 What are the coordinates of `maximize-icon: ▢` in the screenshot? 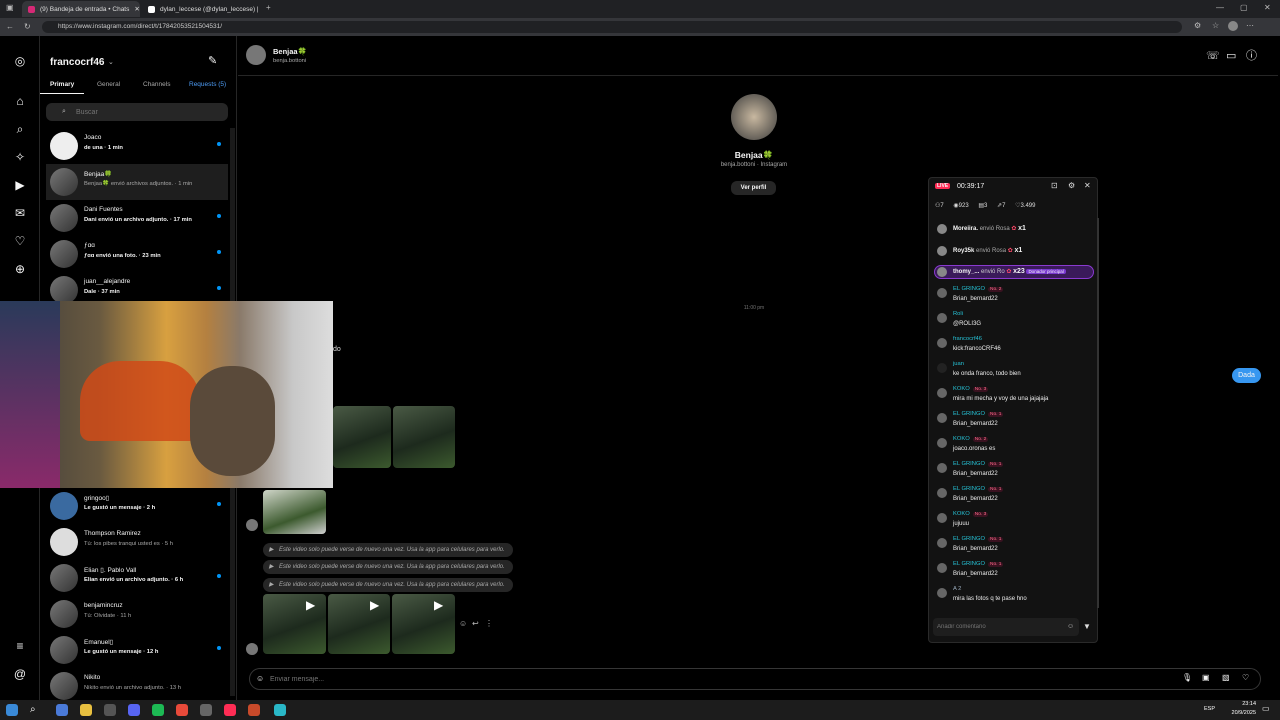 It's located at (1244, 8).